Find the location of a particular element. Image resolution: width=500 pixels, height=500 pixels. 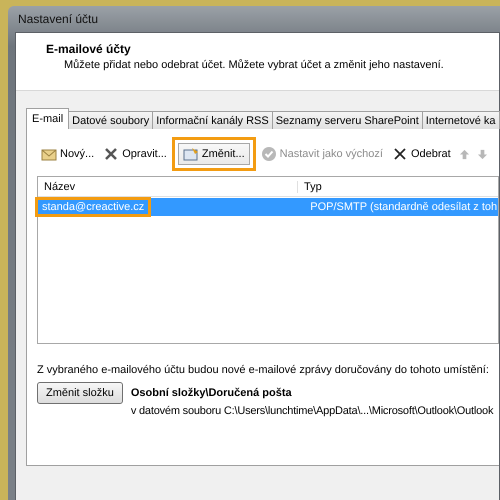

down-arrow-icon is located at coordinates (482, 154).